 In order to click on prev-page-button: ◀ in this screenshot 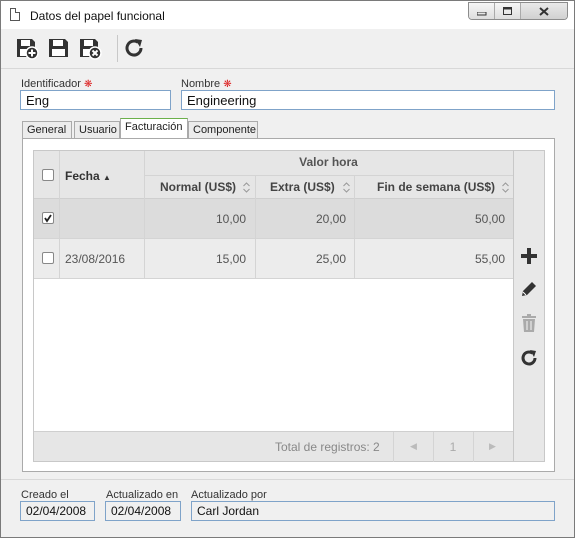, I will do `click(413, 447)`.